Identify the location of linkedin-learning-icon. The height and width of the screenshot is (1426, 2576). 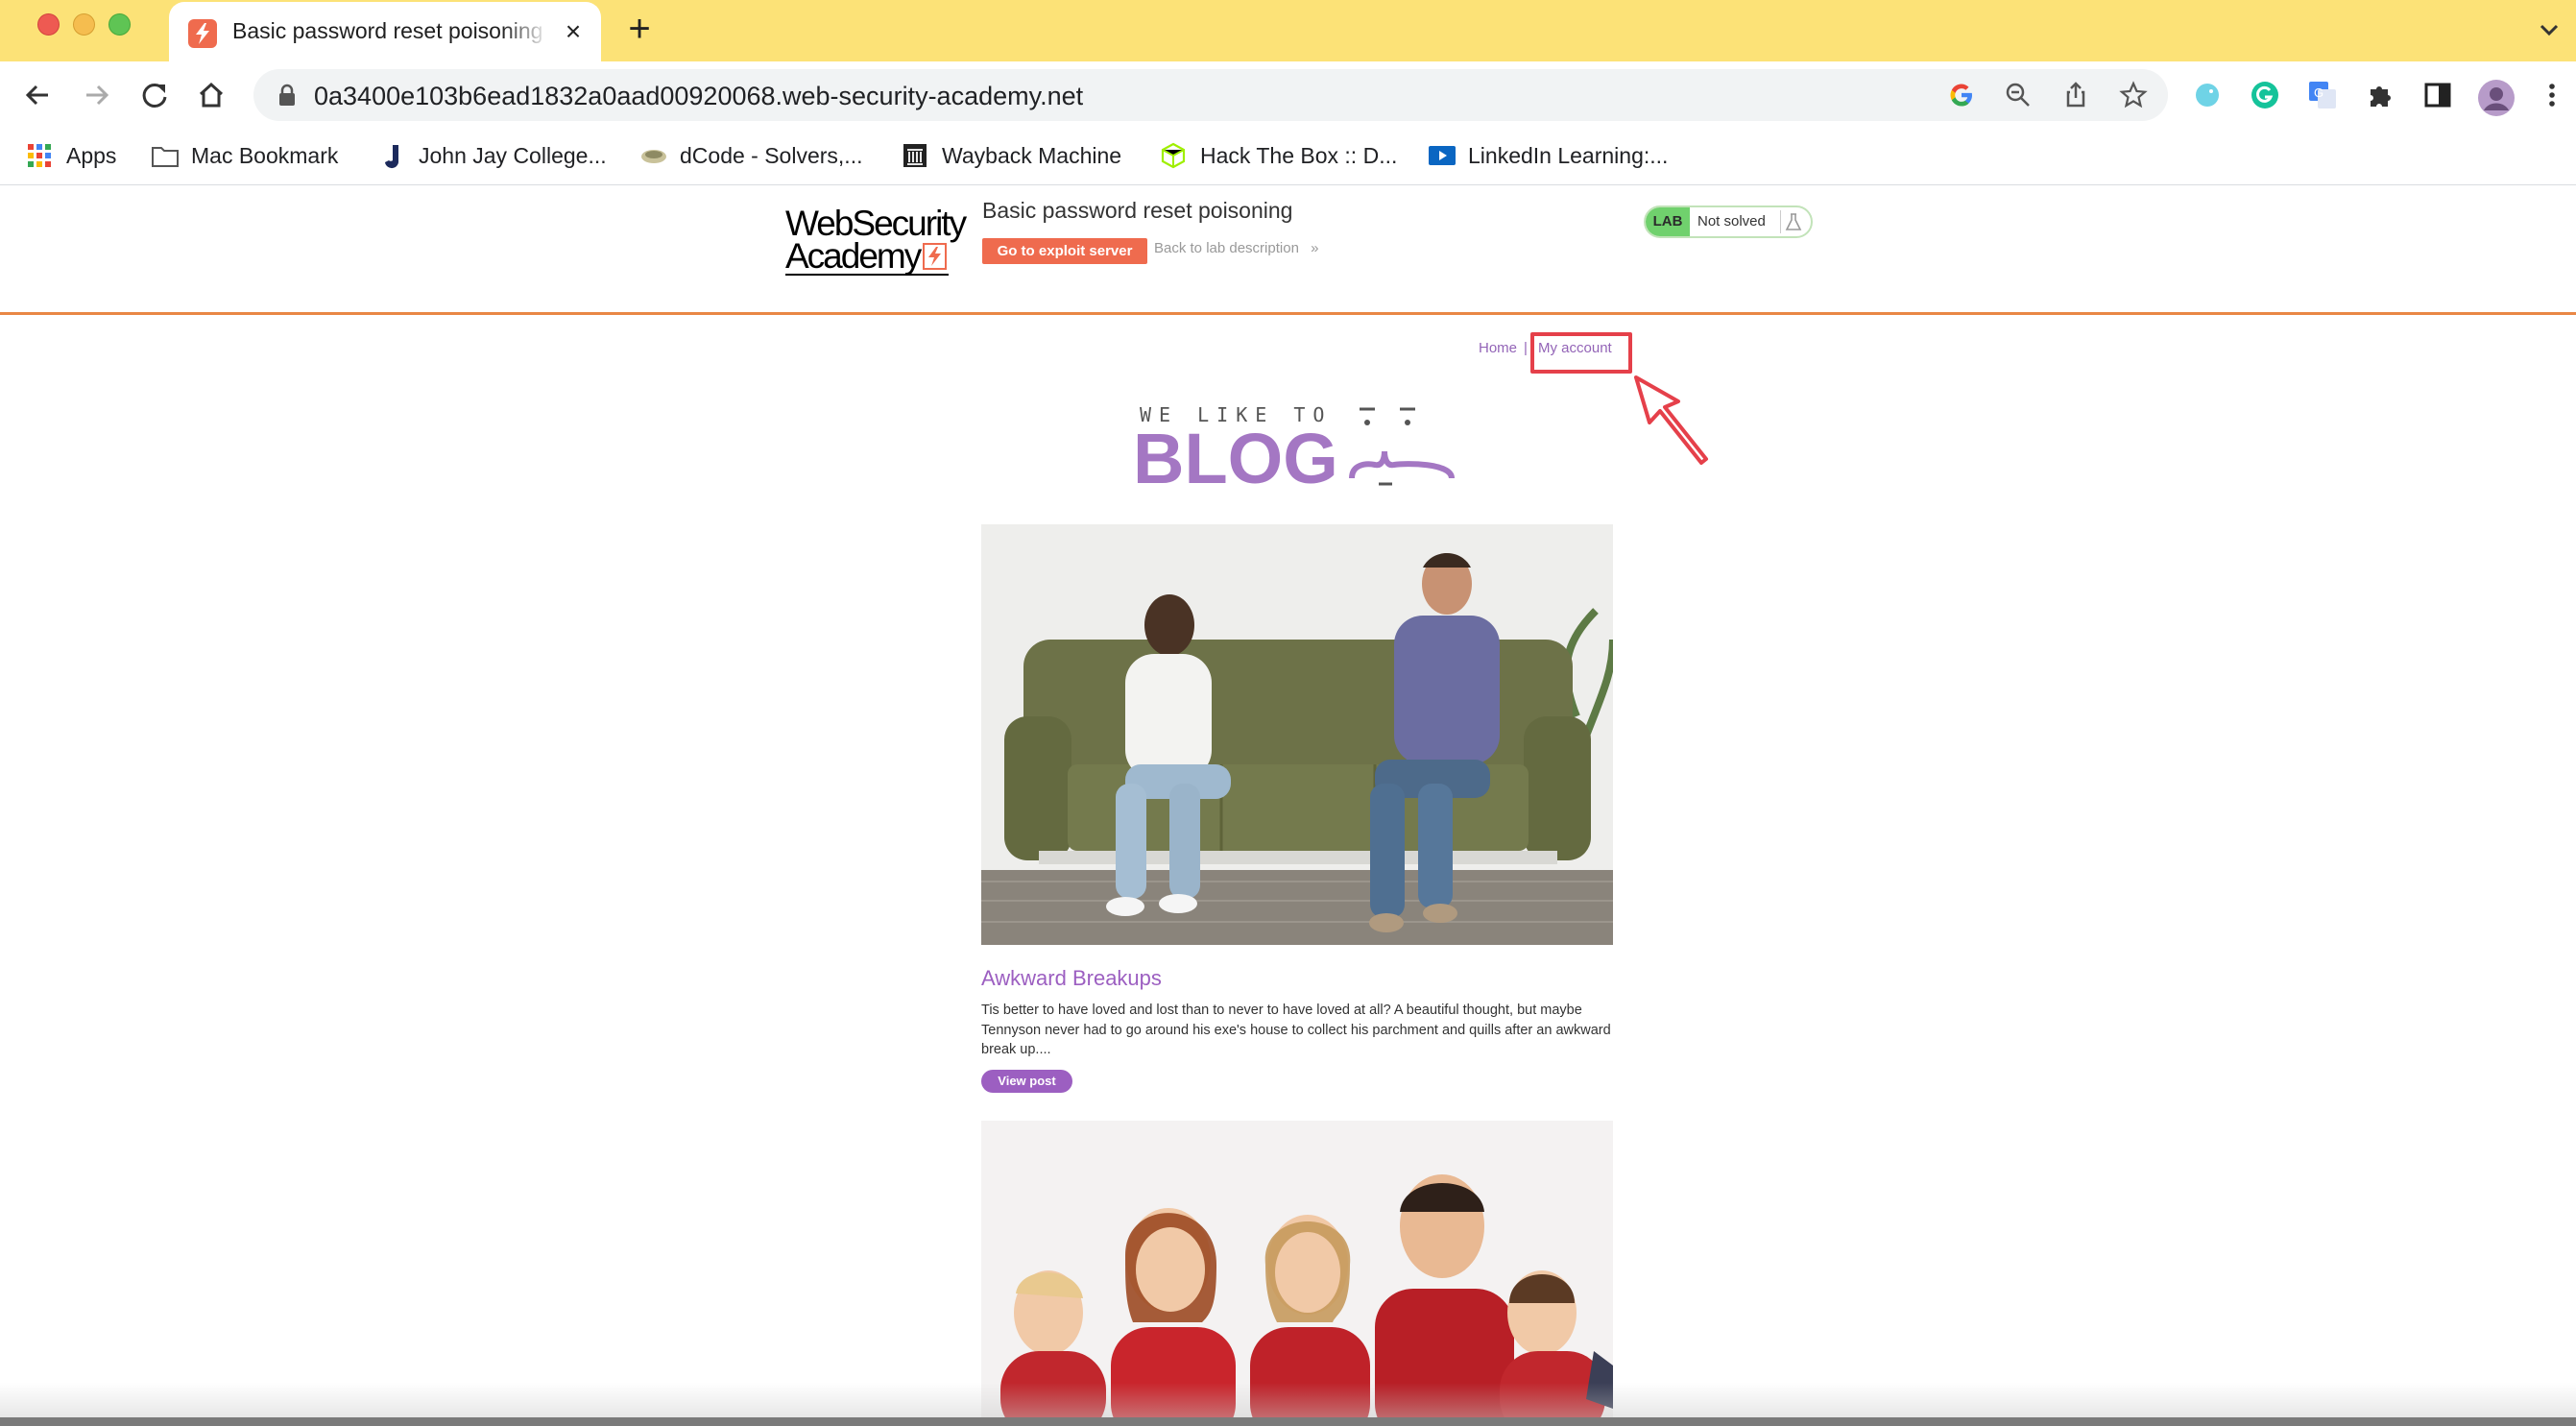
(1442, 155).